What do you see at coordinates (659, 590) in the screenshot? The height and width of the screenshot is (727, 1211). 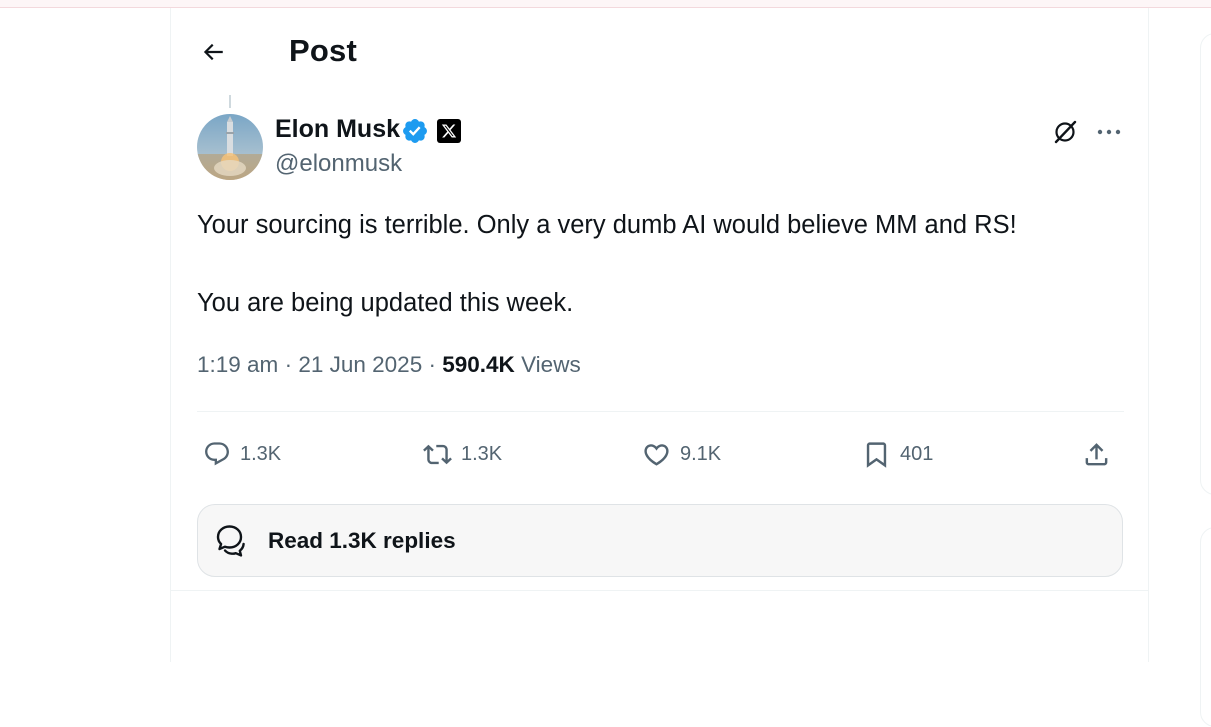 I see `section-divider` at bounding box center [659, 590].